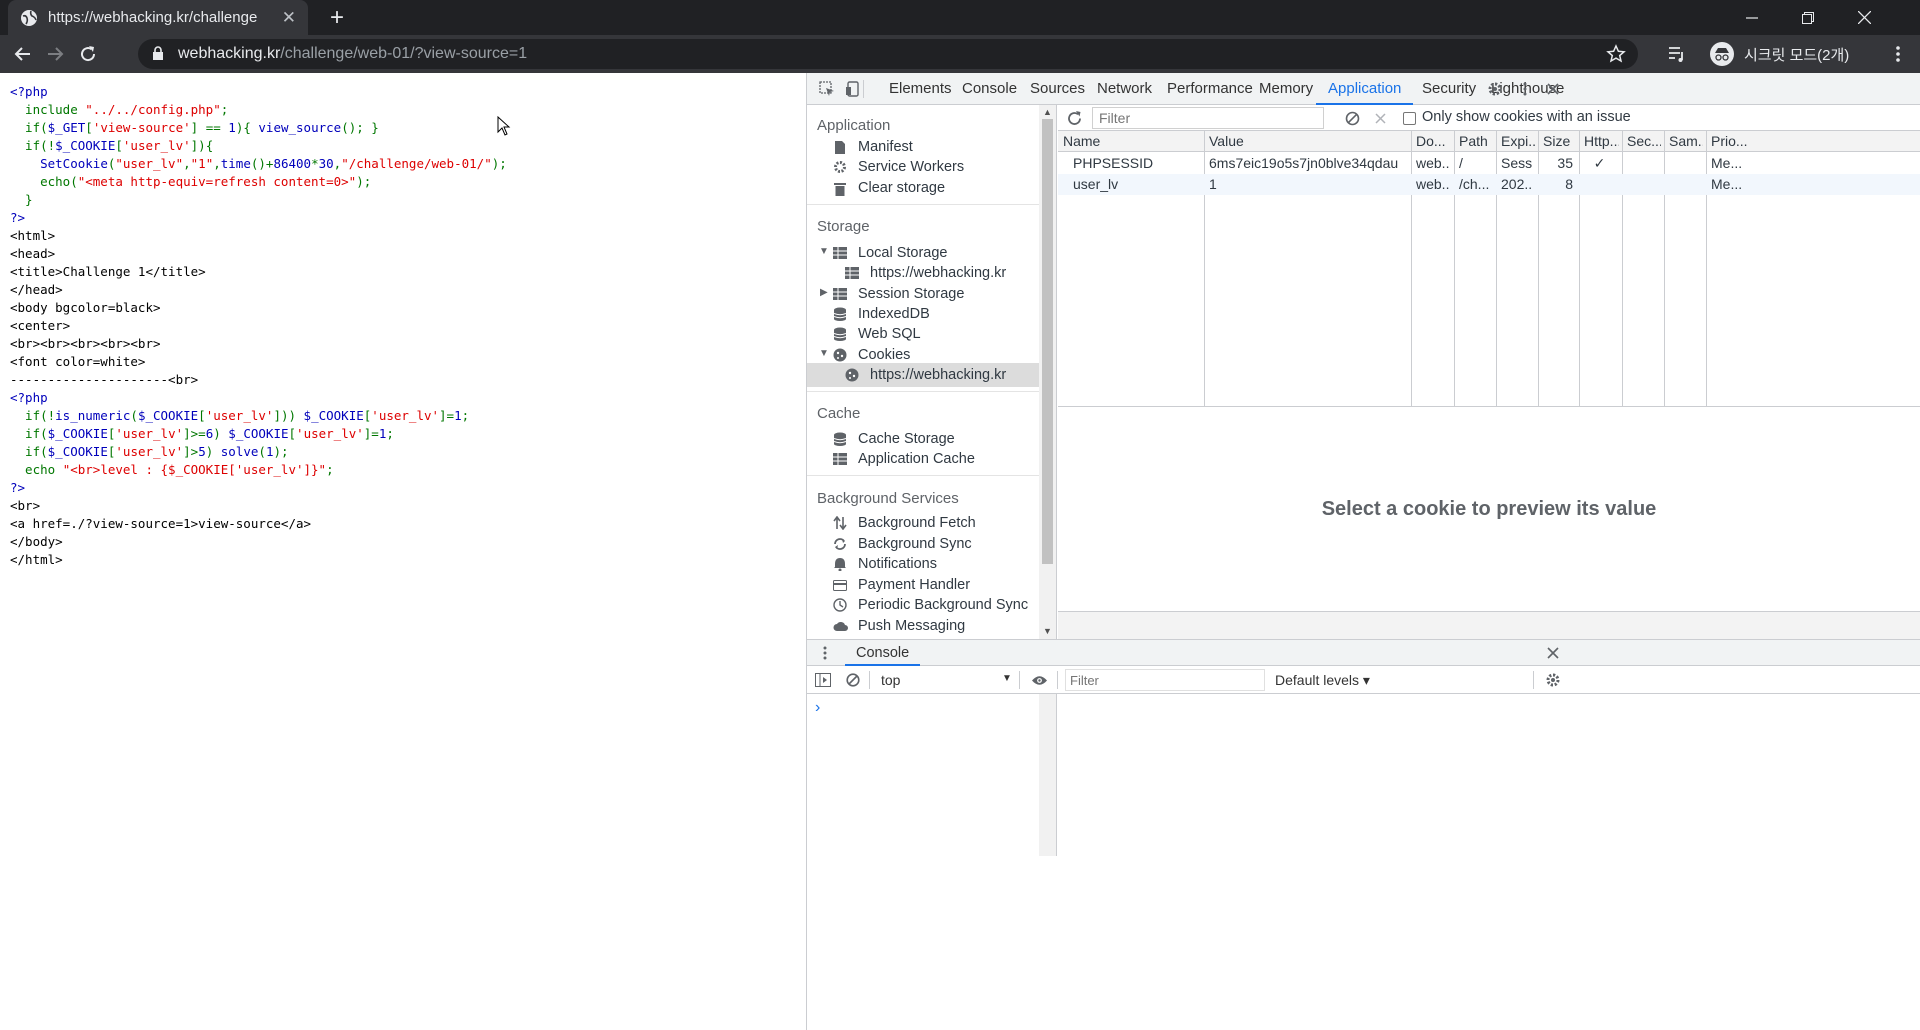 The image size is (1920, 1030). Describe the element at coordinates (108, 271) in the screenshot. I see `source-line: <title>Challenge 1</title>` at that location.